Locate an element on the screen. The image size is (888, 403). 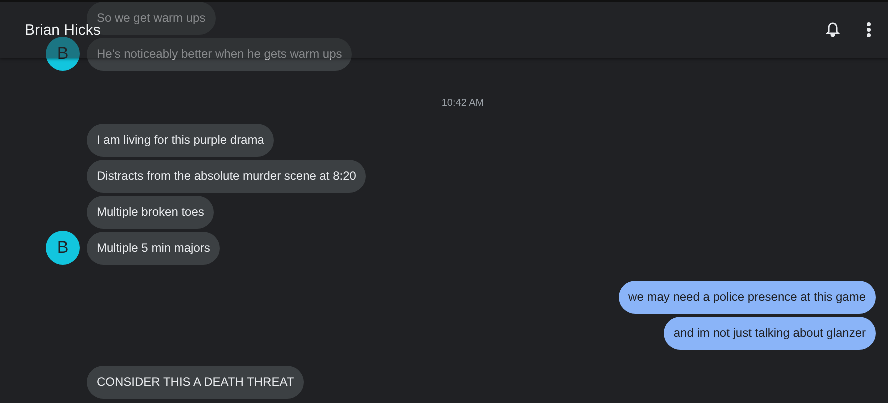
notification-bell-icon is located at coordinates (833, 30).